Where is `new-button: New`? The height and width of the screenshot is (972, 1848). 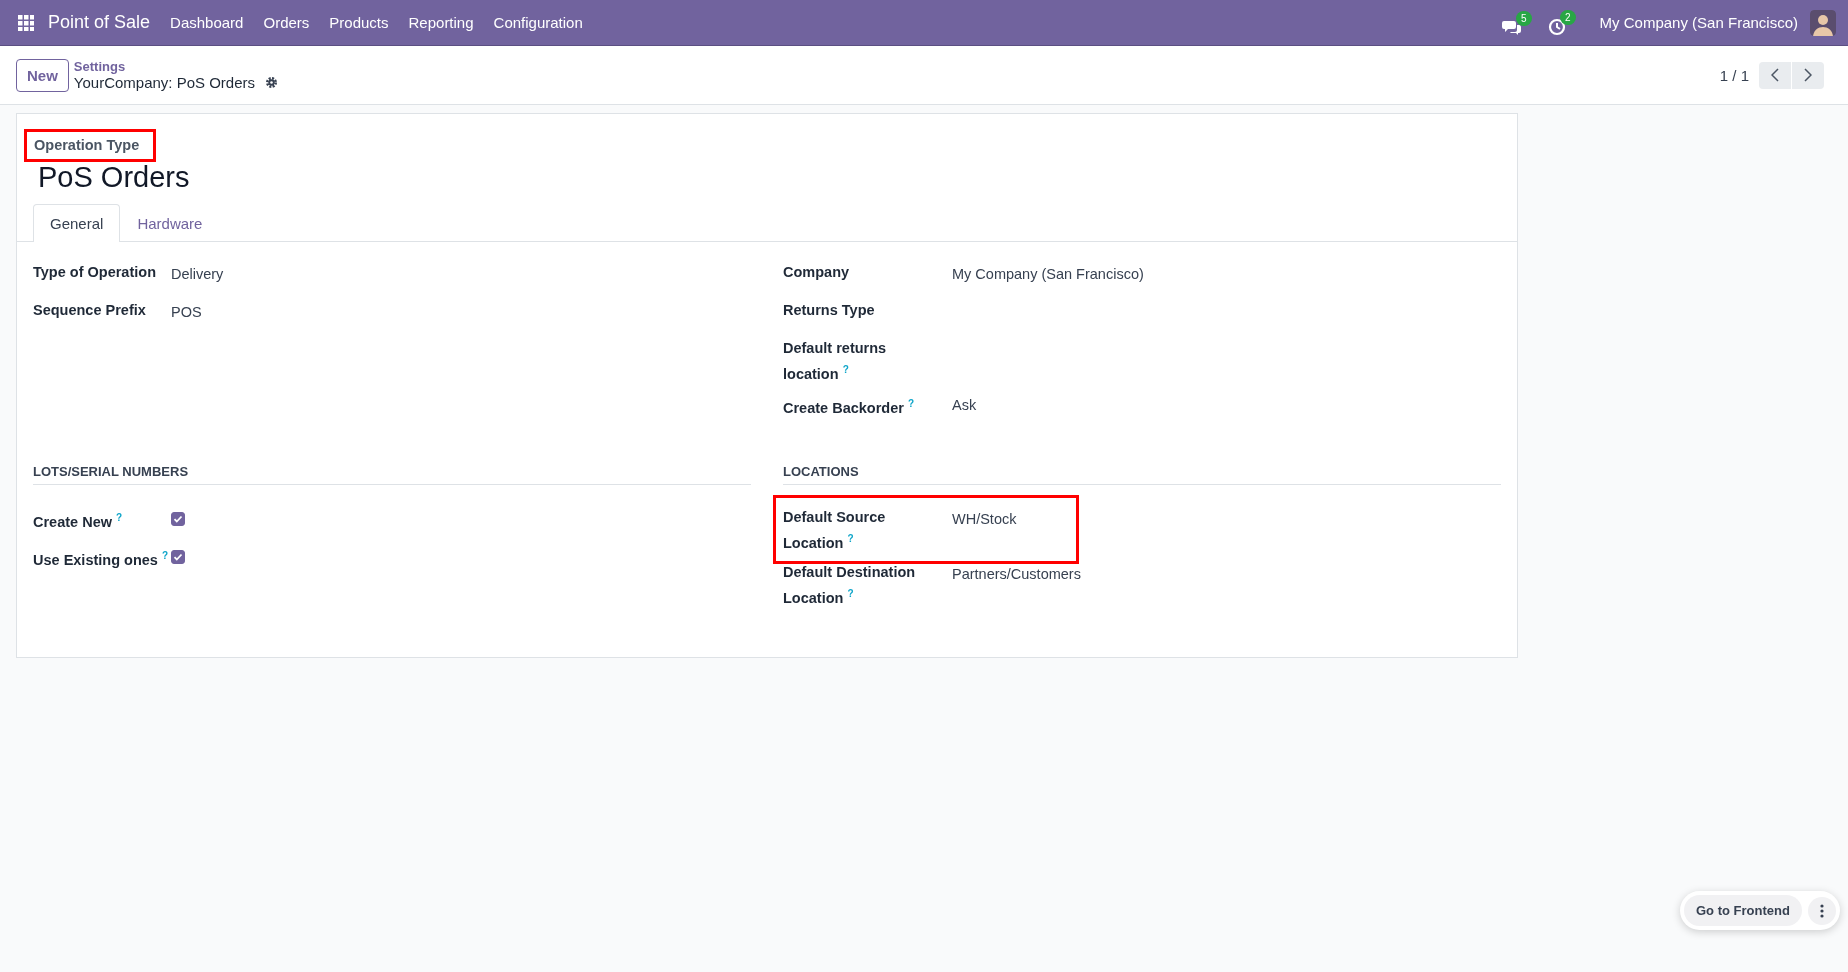
new-button: New is located at coordinates (42, 75).